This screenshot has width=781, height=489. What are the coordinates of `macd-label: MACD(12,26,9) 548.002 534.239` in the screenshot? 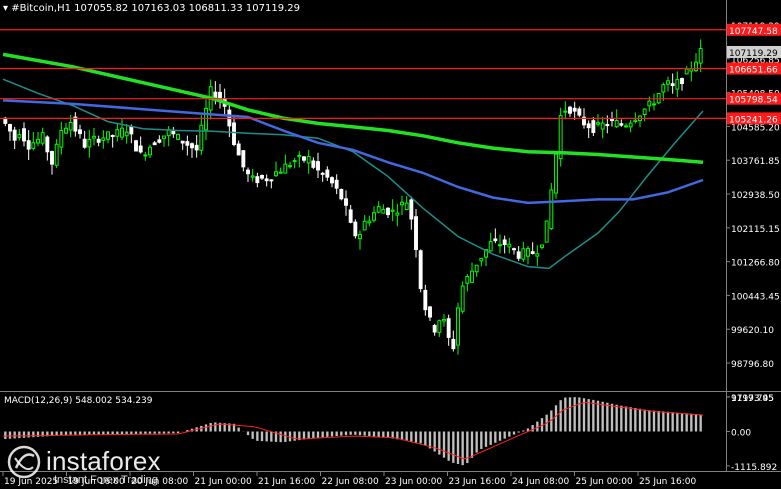 It's located at (78, 401).